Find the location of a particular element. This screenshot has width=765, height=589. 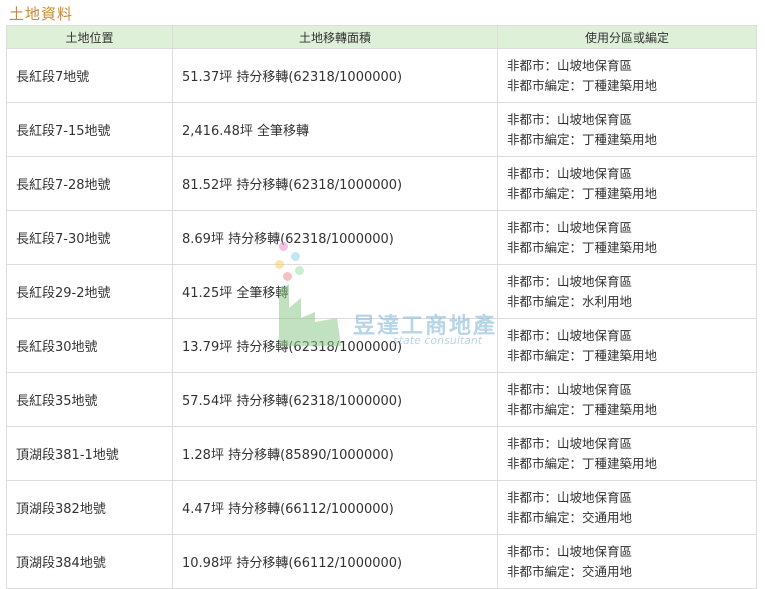

cell-location: 長紅段7地號 is located at coordinates (89, 75).